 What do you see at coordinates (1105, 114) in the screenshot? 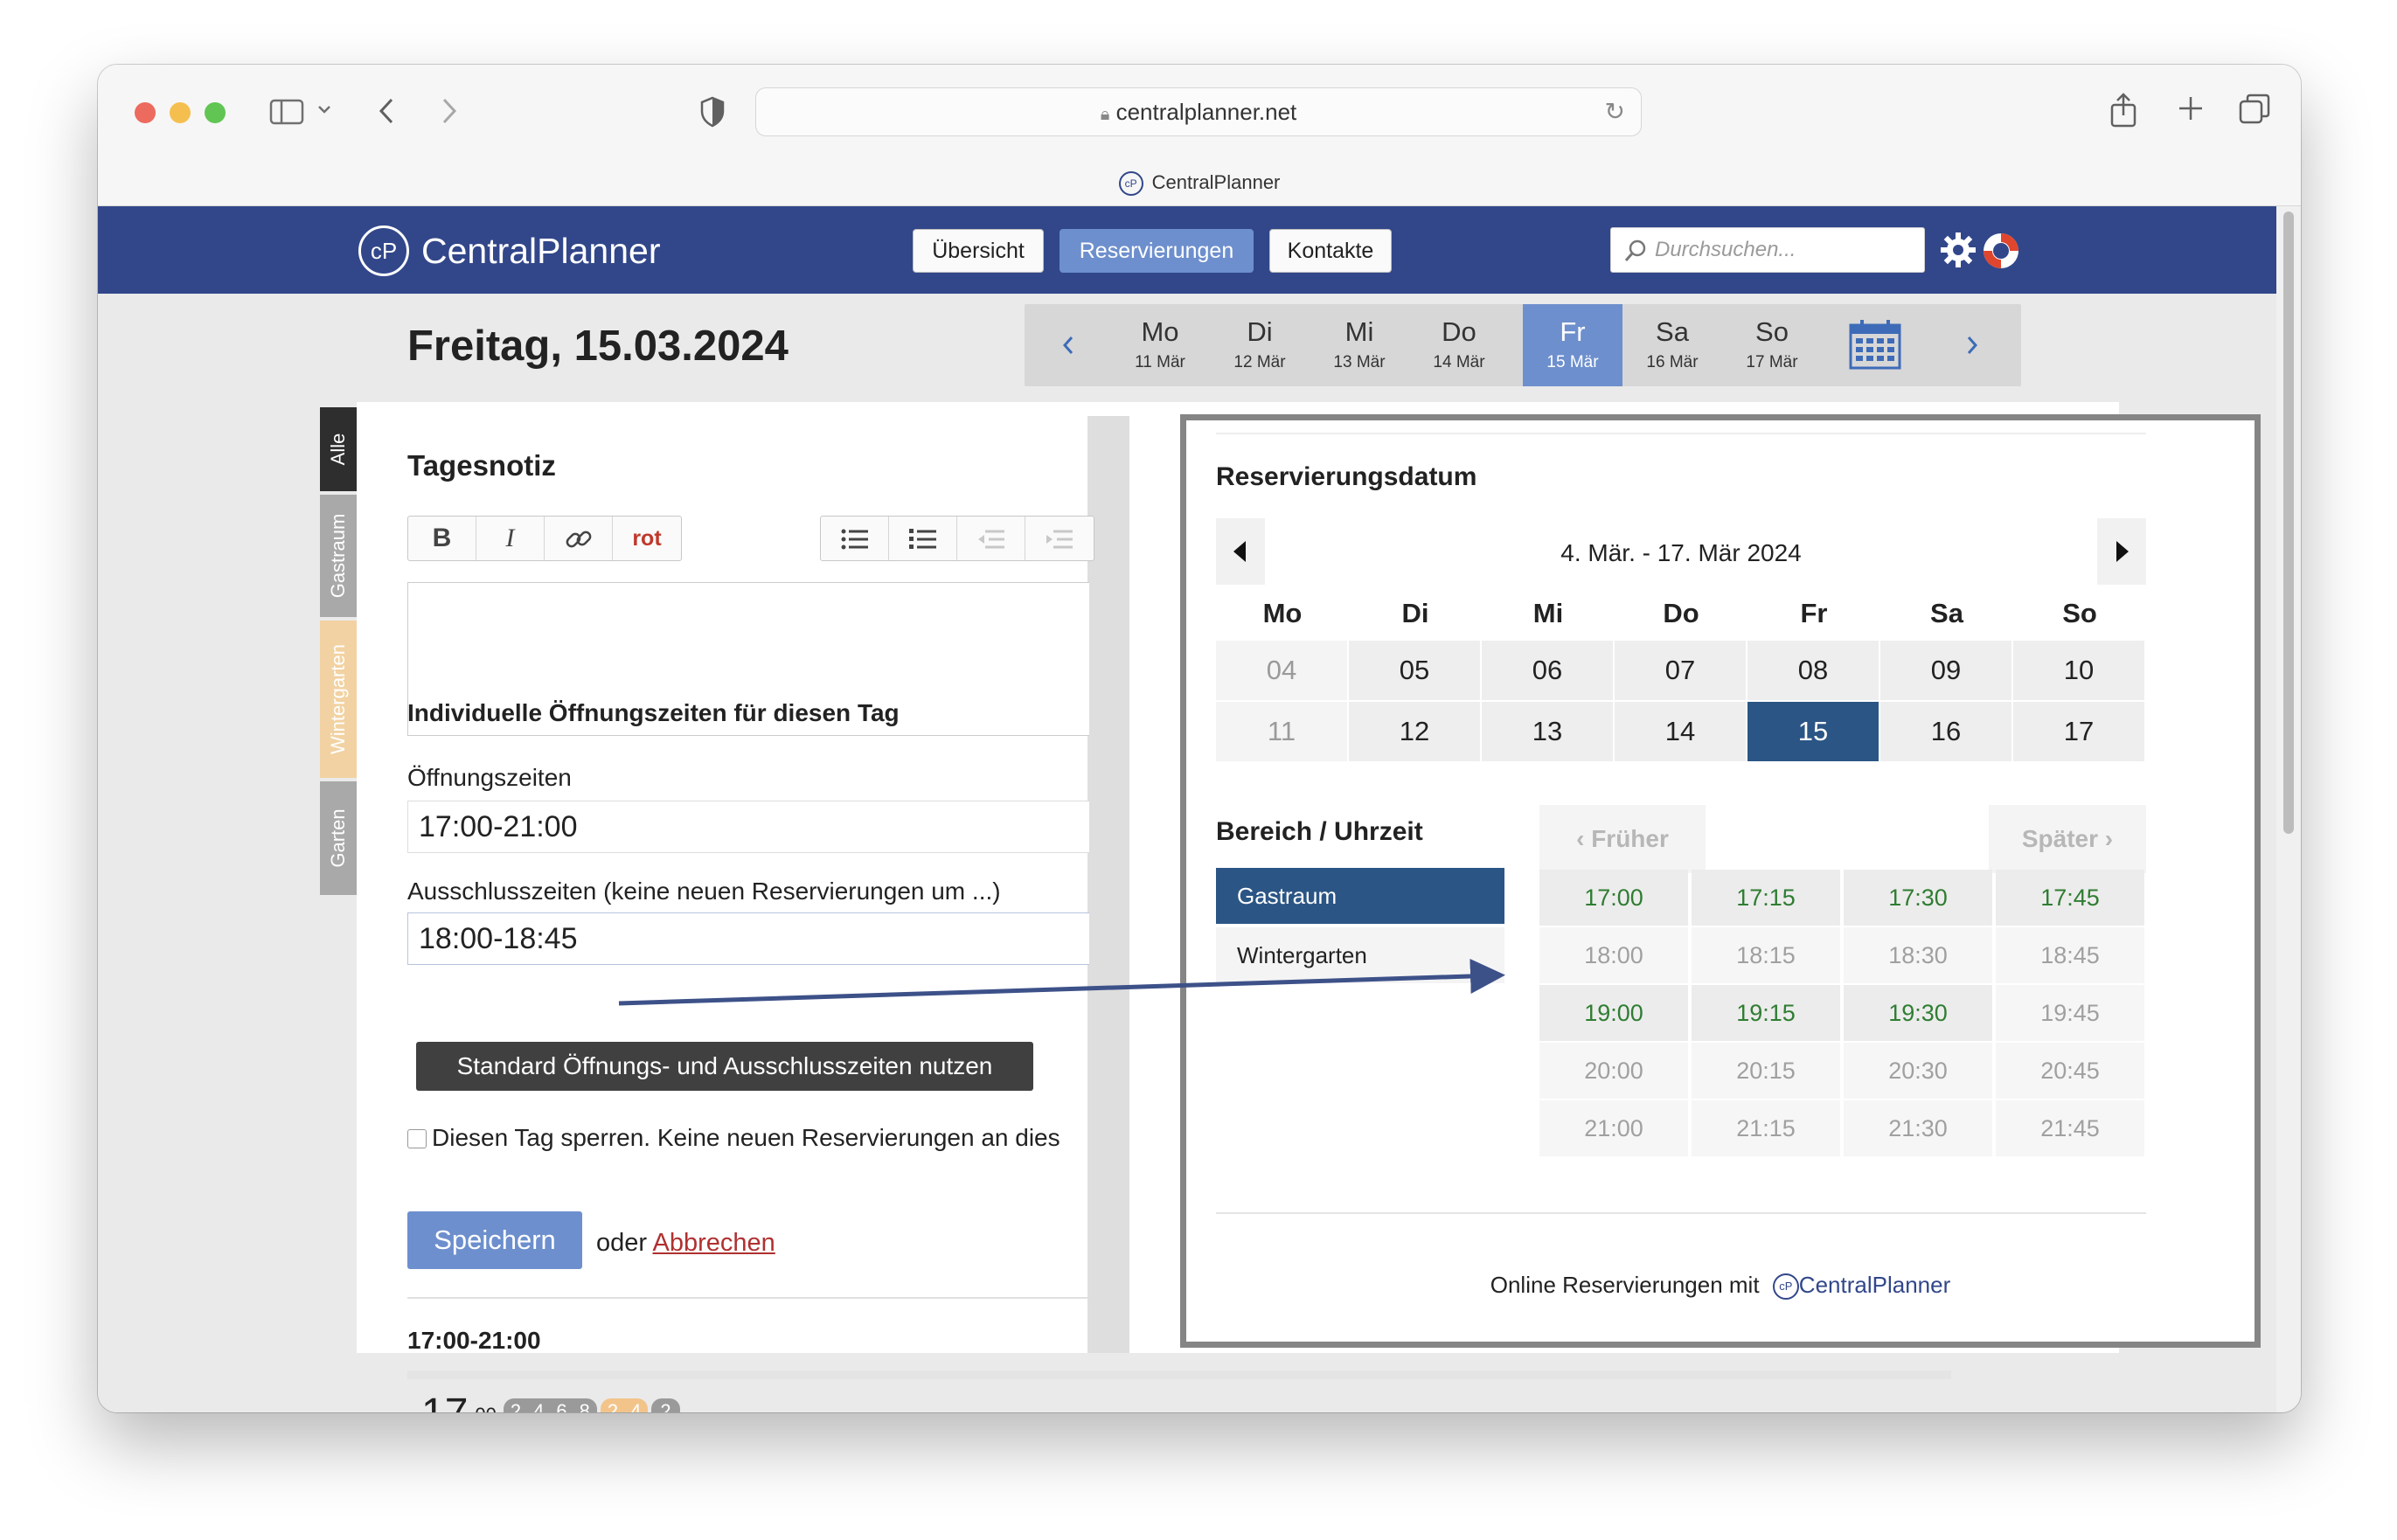
I see `lock-icon: 🔒︎` at bounding box center [1105, 114].